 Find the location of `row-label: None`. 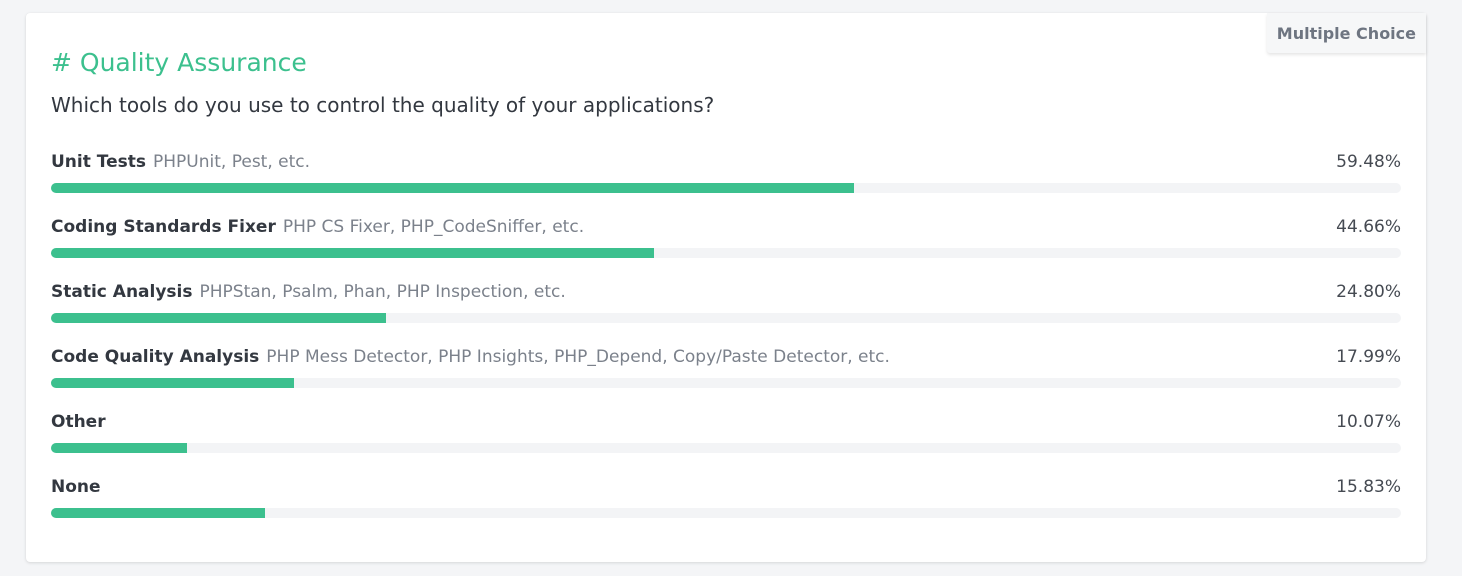

row-label: None is located at coordinates (76, 487).